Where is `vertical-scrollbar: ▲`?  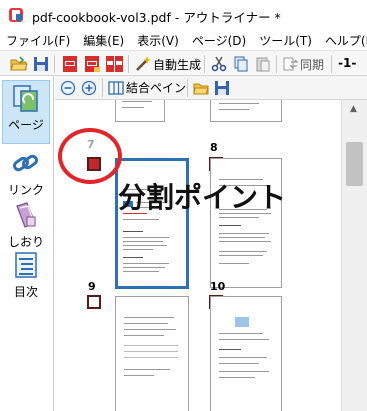 vertical-scrollbar: ▲ is located at coordinates (354, 255).